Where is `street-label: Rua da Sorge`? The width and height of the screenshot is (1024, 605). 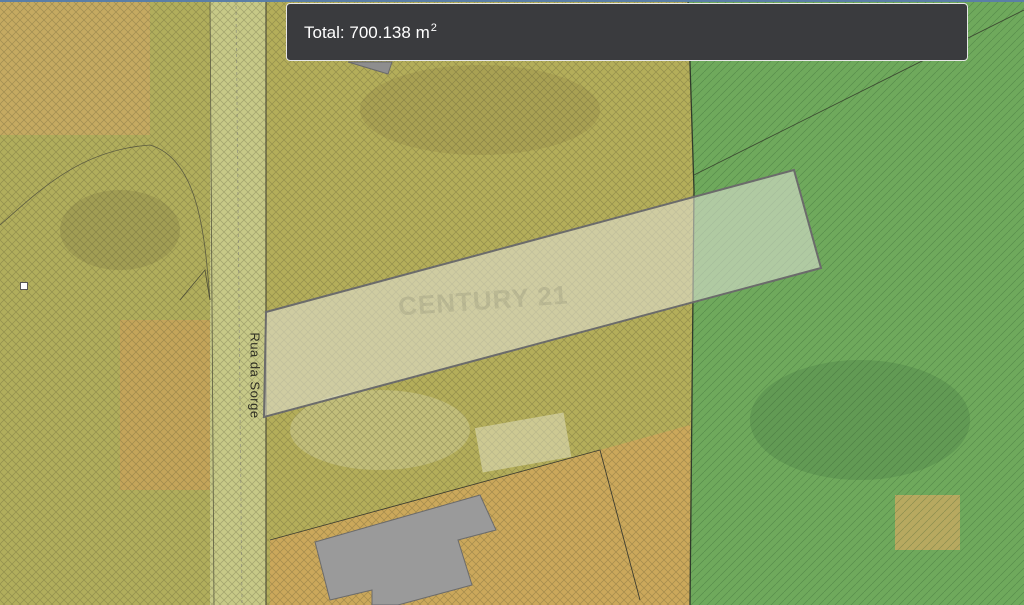
street-label: Rua da Sorge is located at coordinates (255, 375).